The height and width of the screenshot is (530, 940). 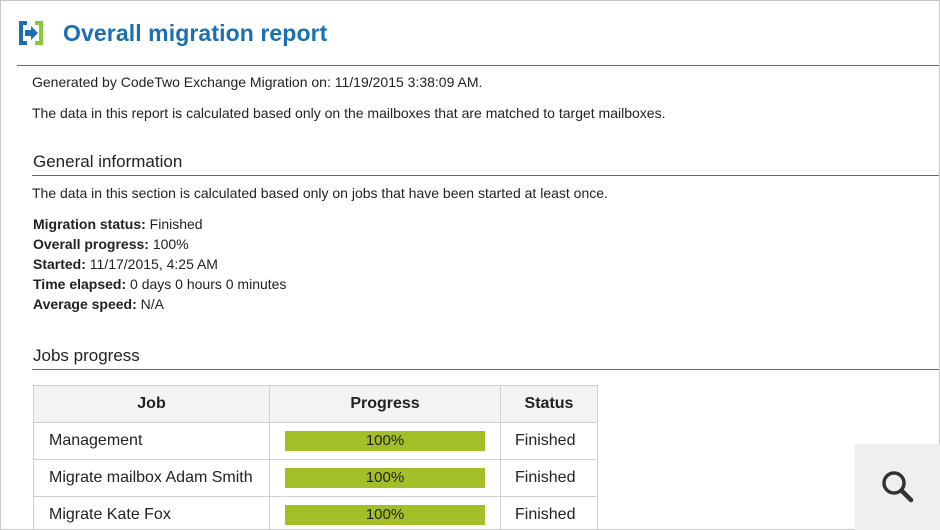 What do you see at coordinates (91, 244) in the screenshot?
I see `field-label: Overall progress:` at bounding box center [91, 244].